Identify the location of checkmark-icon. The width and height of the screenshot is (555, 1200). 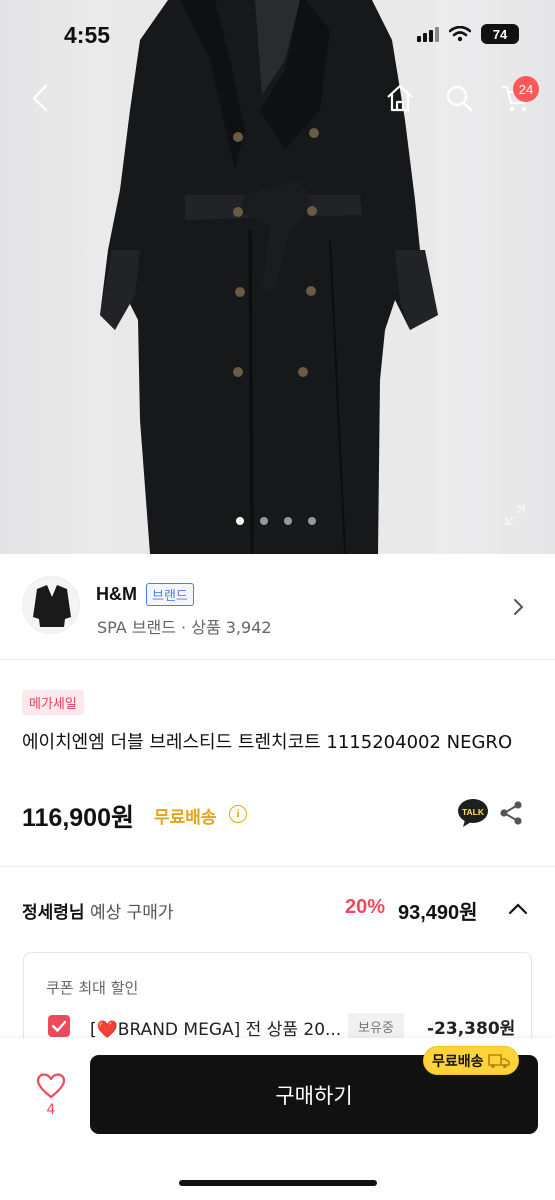
(59, 1026).